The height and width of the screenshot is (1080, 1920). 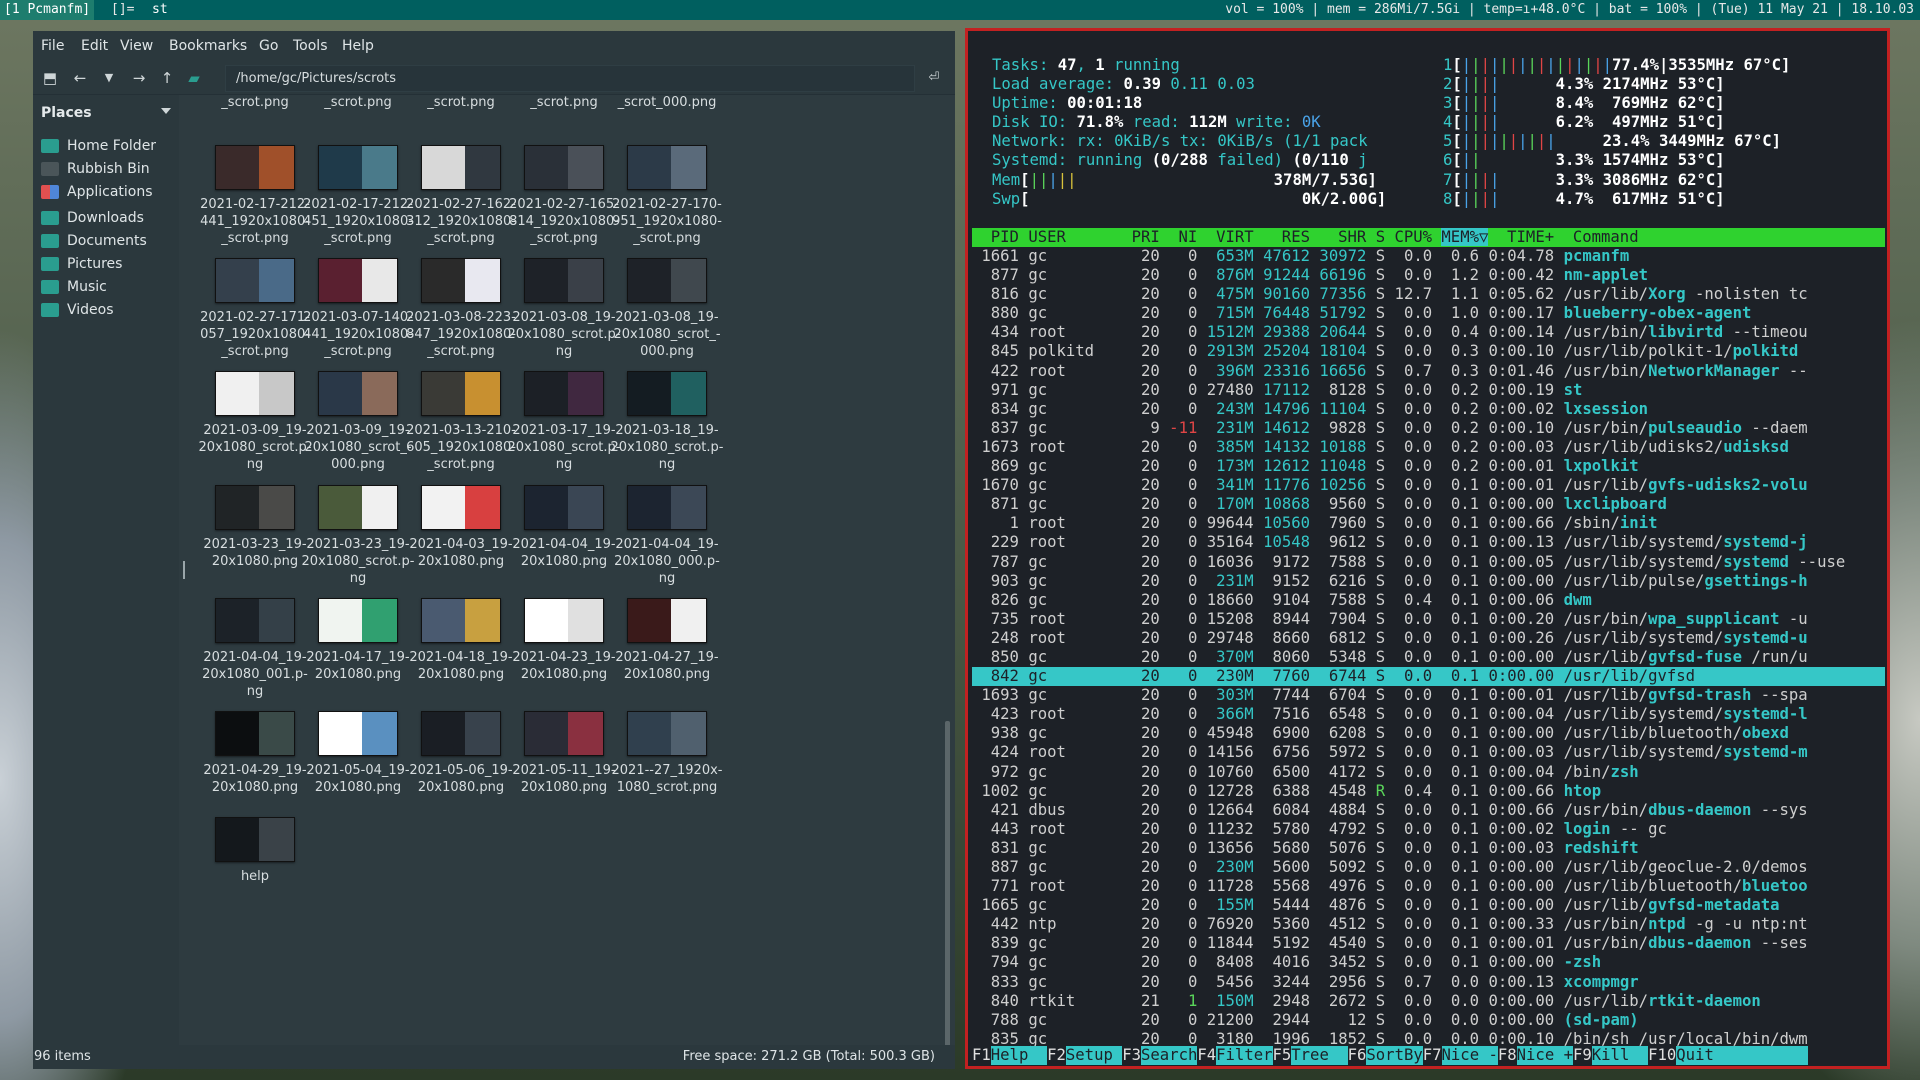 What do you see at coordinates (268, 46) in the screenshot?
I see `menu-go: Go` at bounding box center [268, 46].